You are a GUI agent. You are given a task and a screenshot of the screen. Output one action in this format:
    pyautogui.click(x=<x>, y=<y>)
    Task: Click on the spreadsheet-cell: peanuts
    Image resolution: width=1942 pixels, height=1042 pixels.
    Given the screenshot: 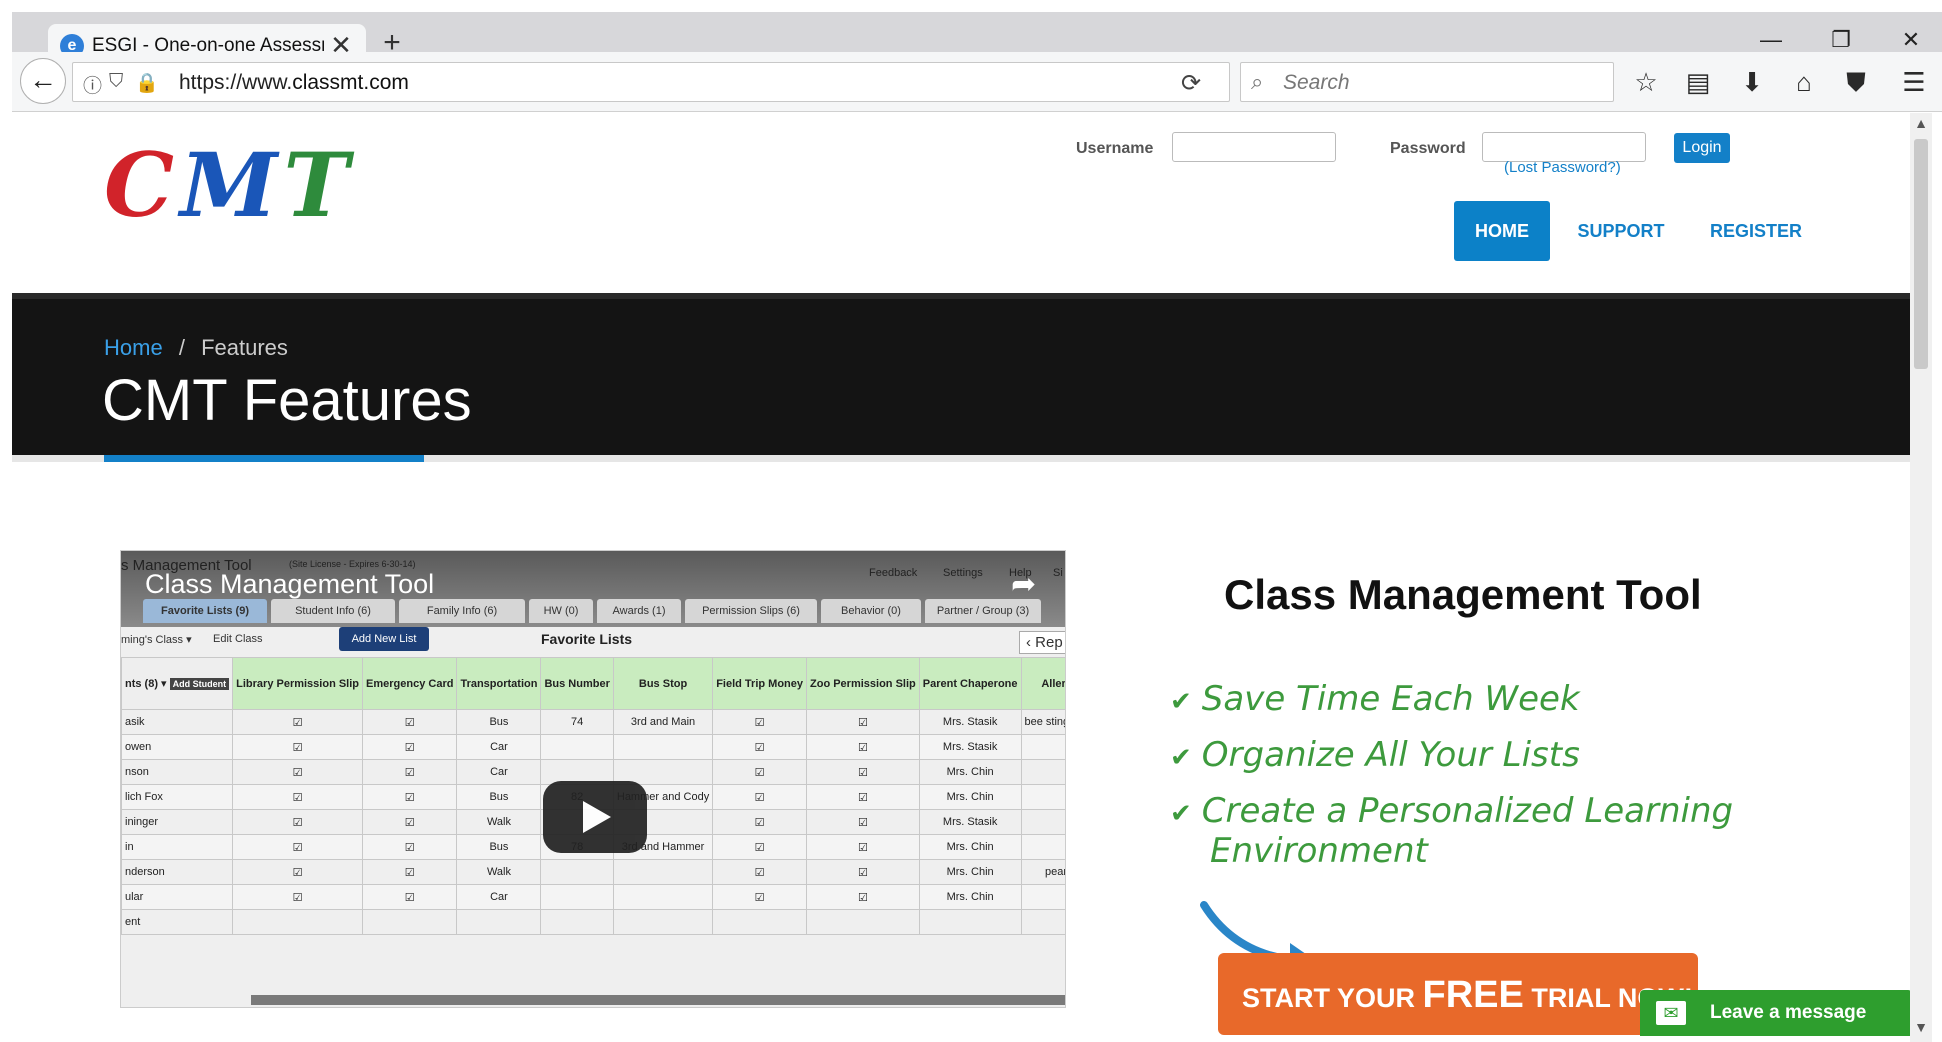 What is the action you would take?
    pyautogui.click(x=1042, y=872)
    